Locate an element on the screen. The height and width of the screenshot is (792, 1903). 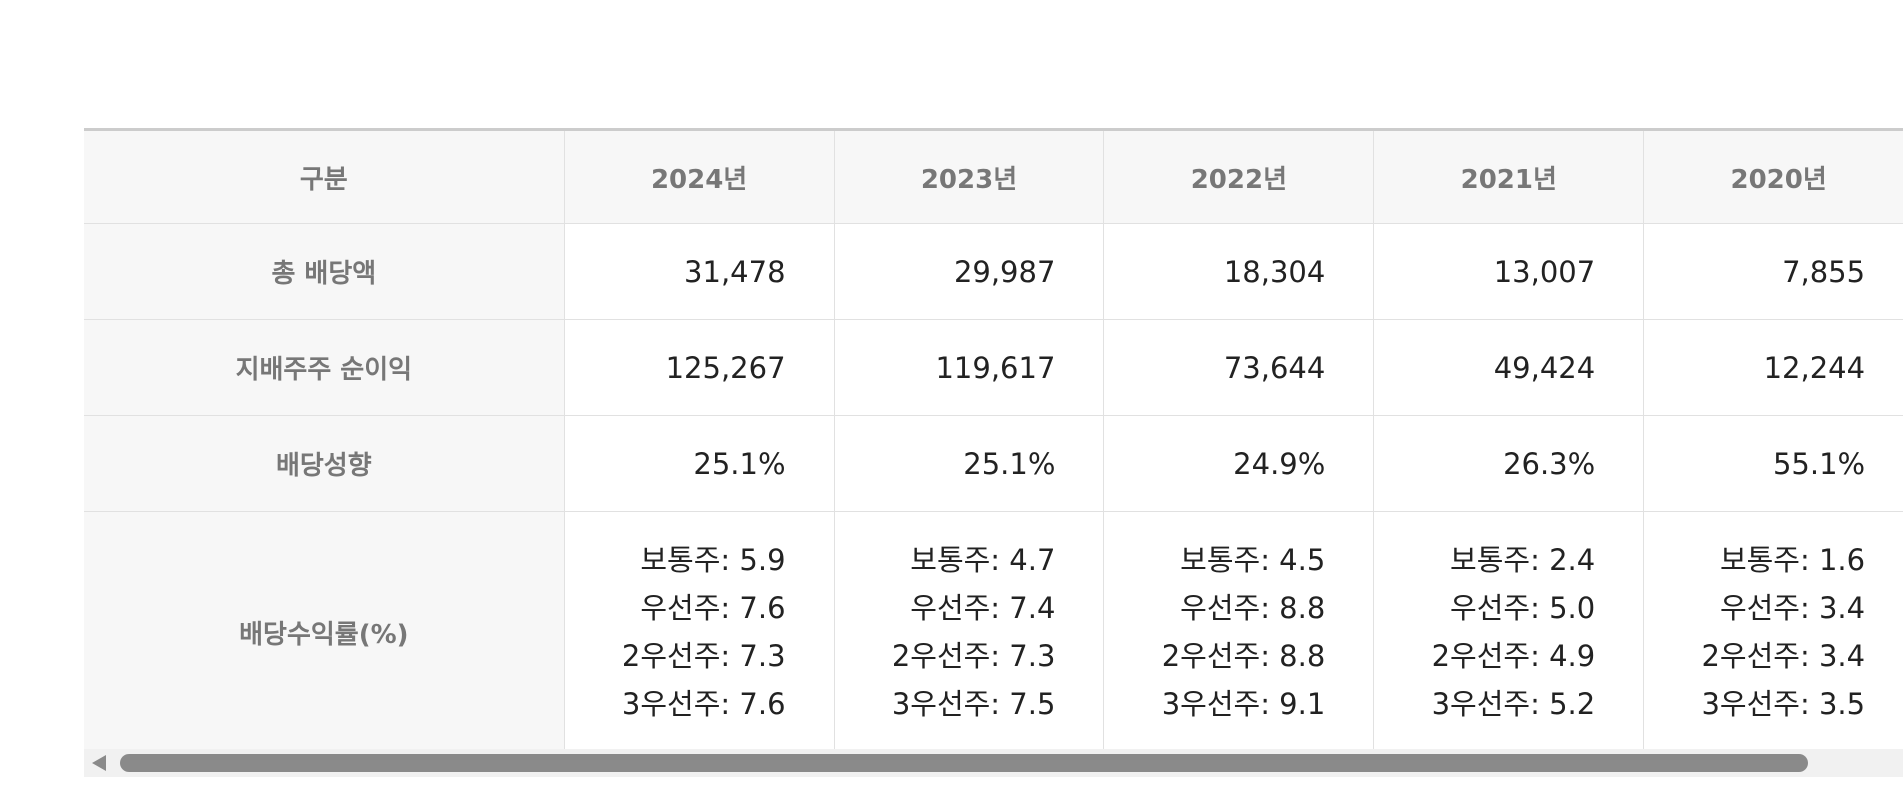
header-year: 2023년 is located at coordinates (969, 176).